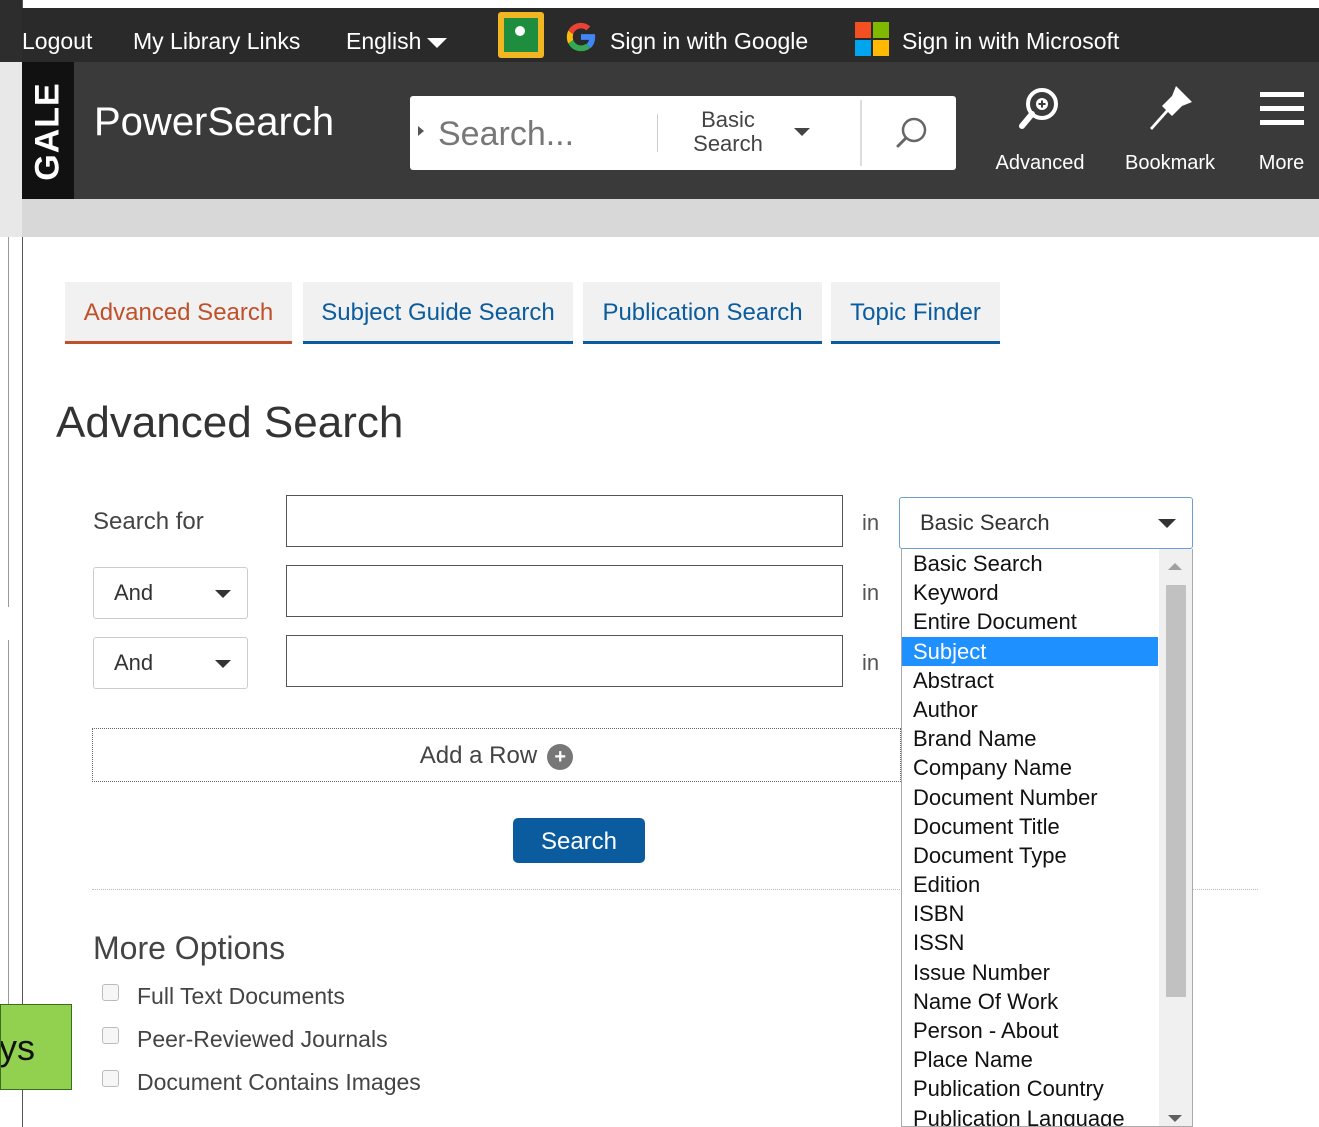 The image size is (1319, 1127). Describe the element at coordinates (11, 149) in the screenshot. I see `background-window-panel` at that location.